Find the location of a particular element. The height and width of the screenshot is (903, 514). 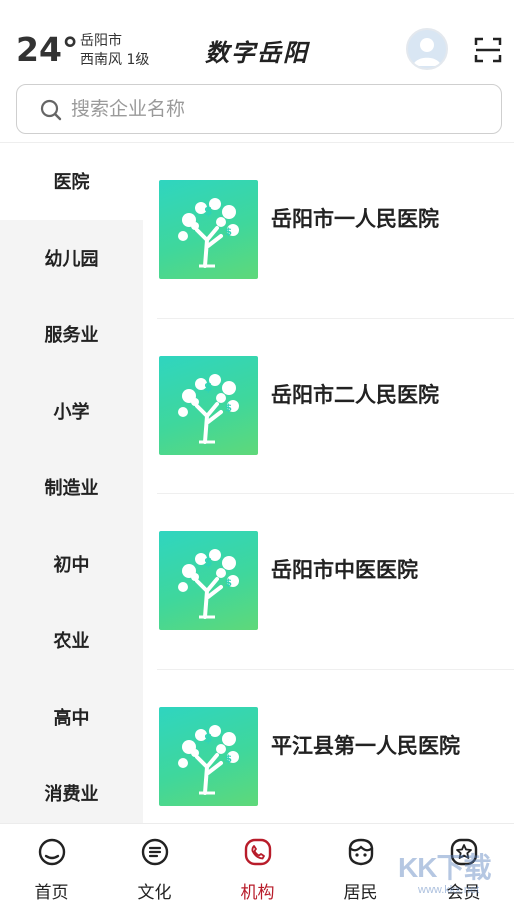

tab-home: 首页 is located at coordinates (51, 863).